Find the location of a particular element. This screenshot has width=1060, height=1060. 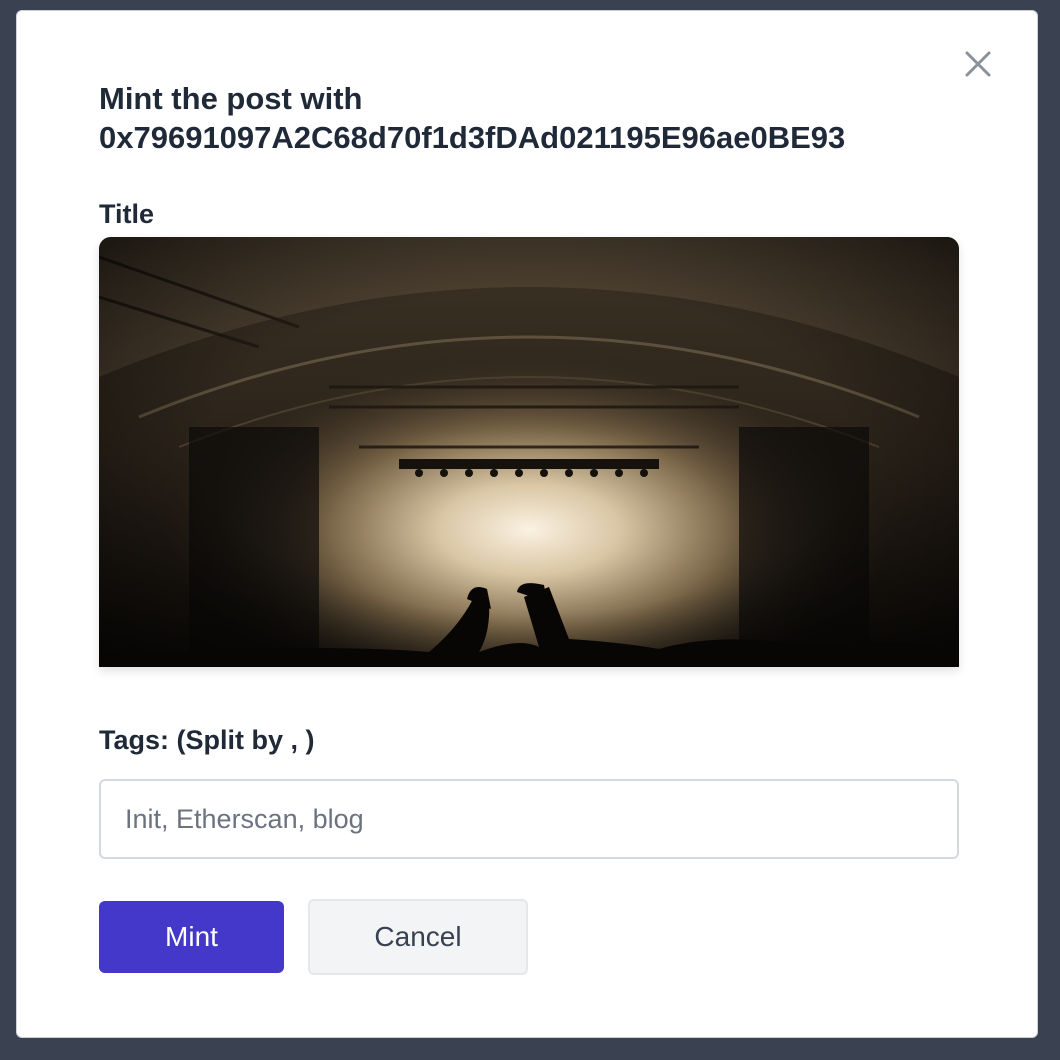

close-icon is located at coordinates (978, 64).